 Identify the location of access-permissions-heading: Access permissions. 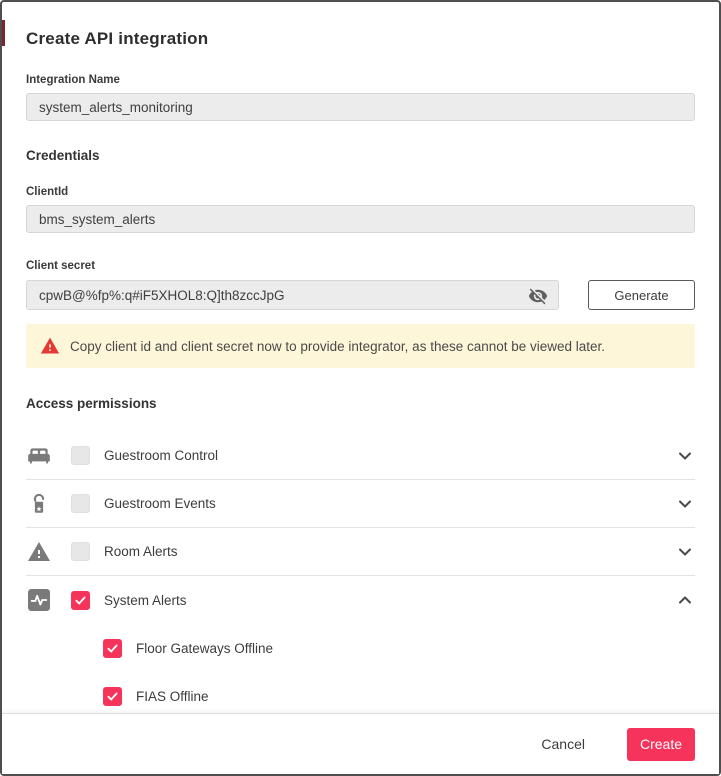
(91, 403).